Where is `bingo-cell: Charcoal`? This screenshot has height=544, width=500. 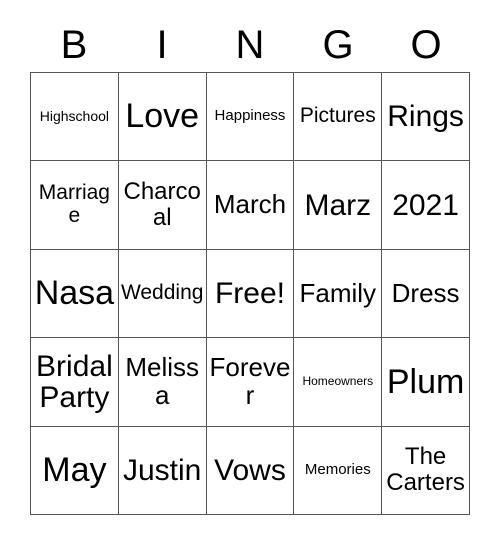
bingo-cell: Charcoal is located at coordinates (162, 205).